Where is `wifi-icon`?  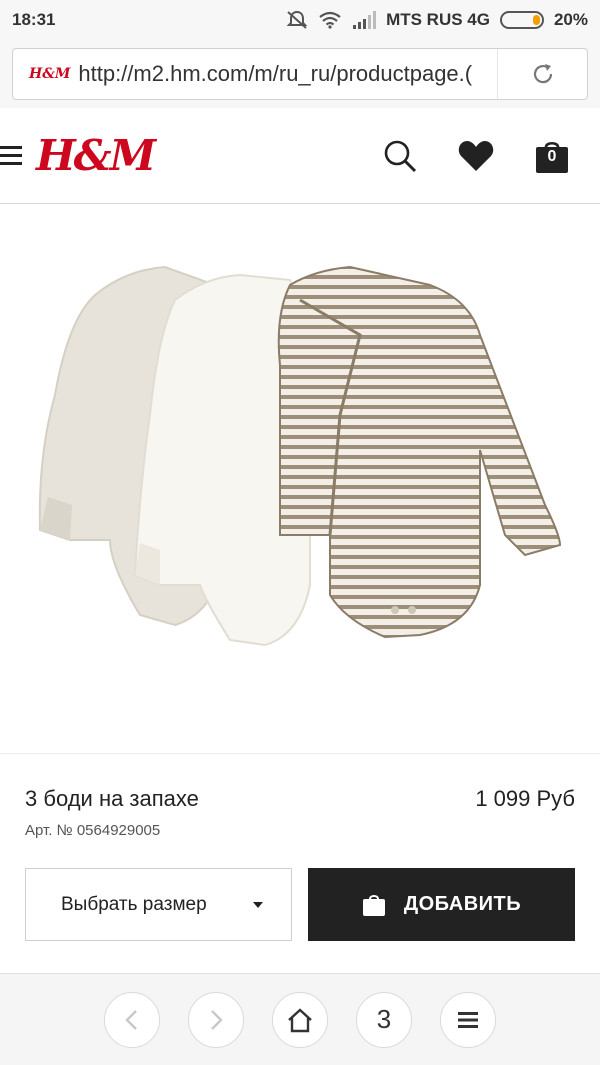
wifi-icon is located at coordinates (330, 20).